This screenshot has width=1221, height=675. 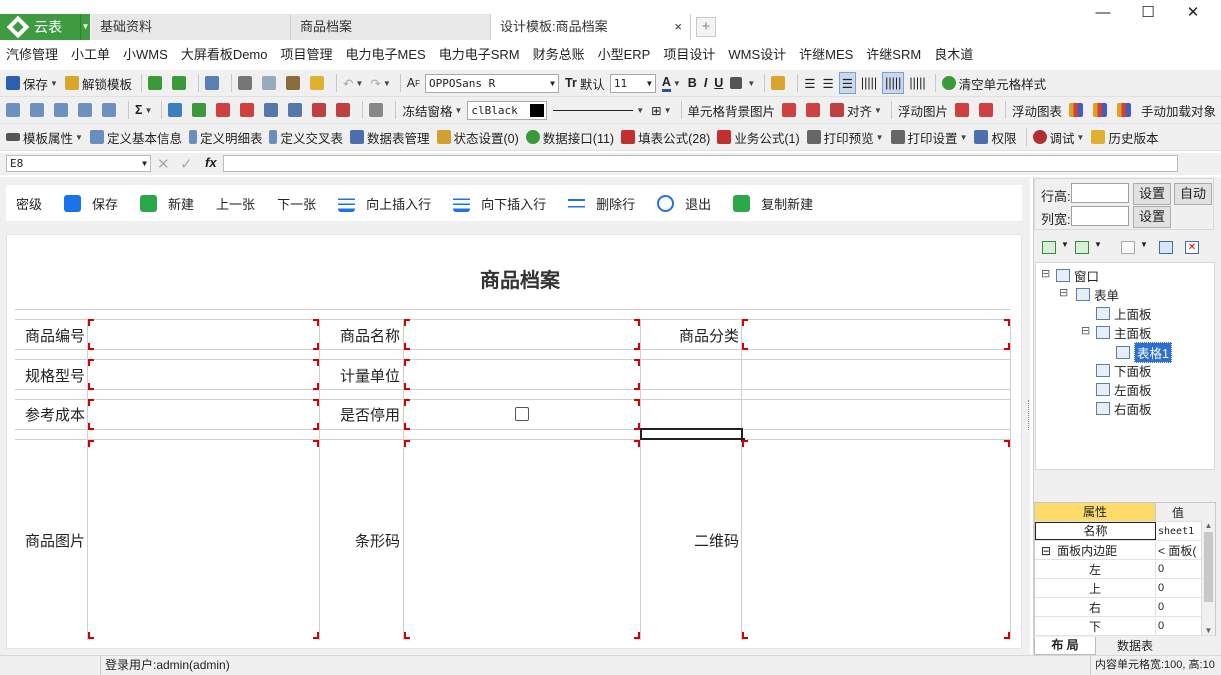 I want to click on minimize-icon: —, so click(x=1103, y=13).